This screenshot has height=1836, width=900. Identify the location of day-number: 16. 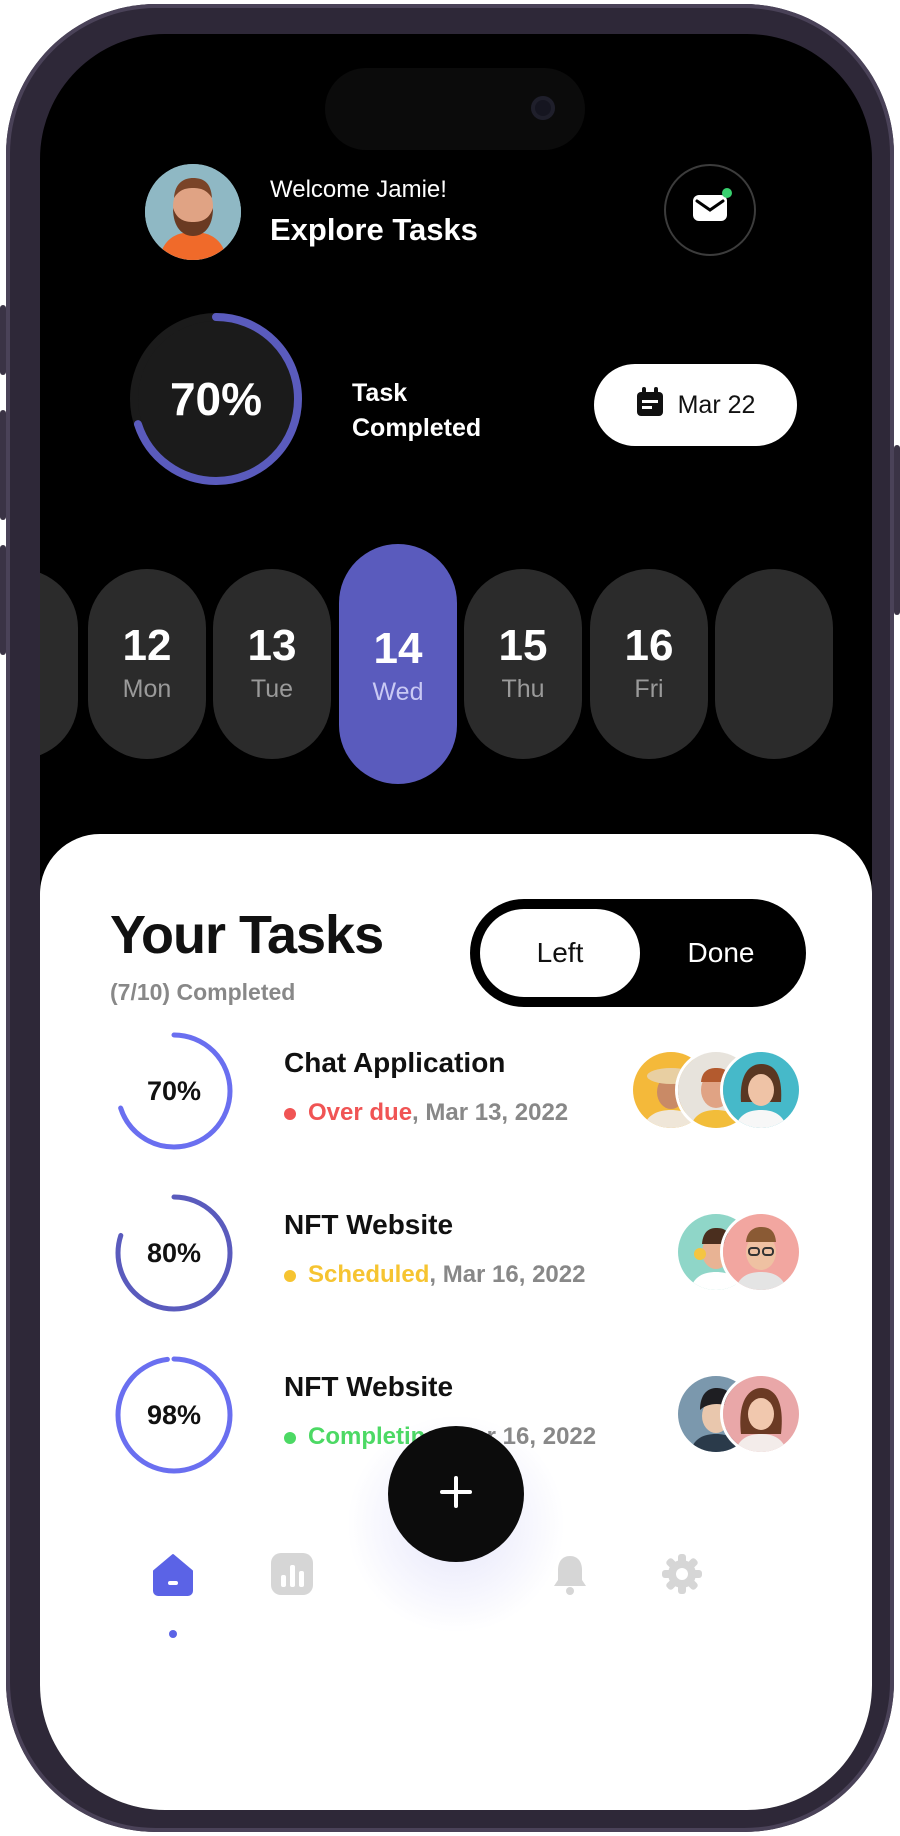
(649, 645).